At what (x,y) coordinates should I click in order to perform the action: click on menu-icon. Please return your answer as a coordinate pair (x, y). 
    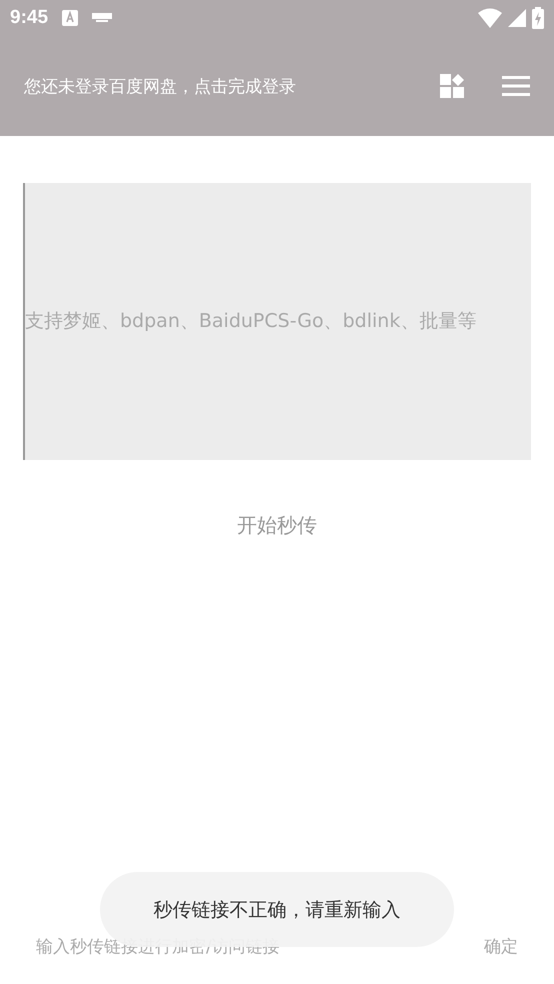
    Looking at the image, I should click on (516, 86).